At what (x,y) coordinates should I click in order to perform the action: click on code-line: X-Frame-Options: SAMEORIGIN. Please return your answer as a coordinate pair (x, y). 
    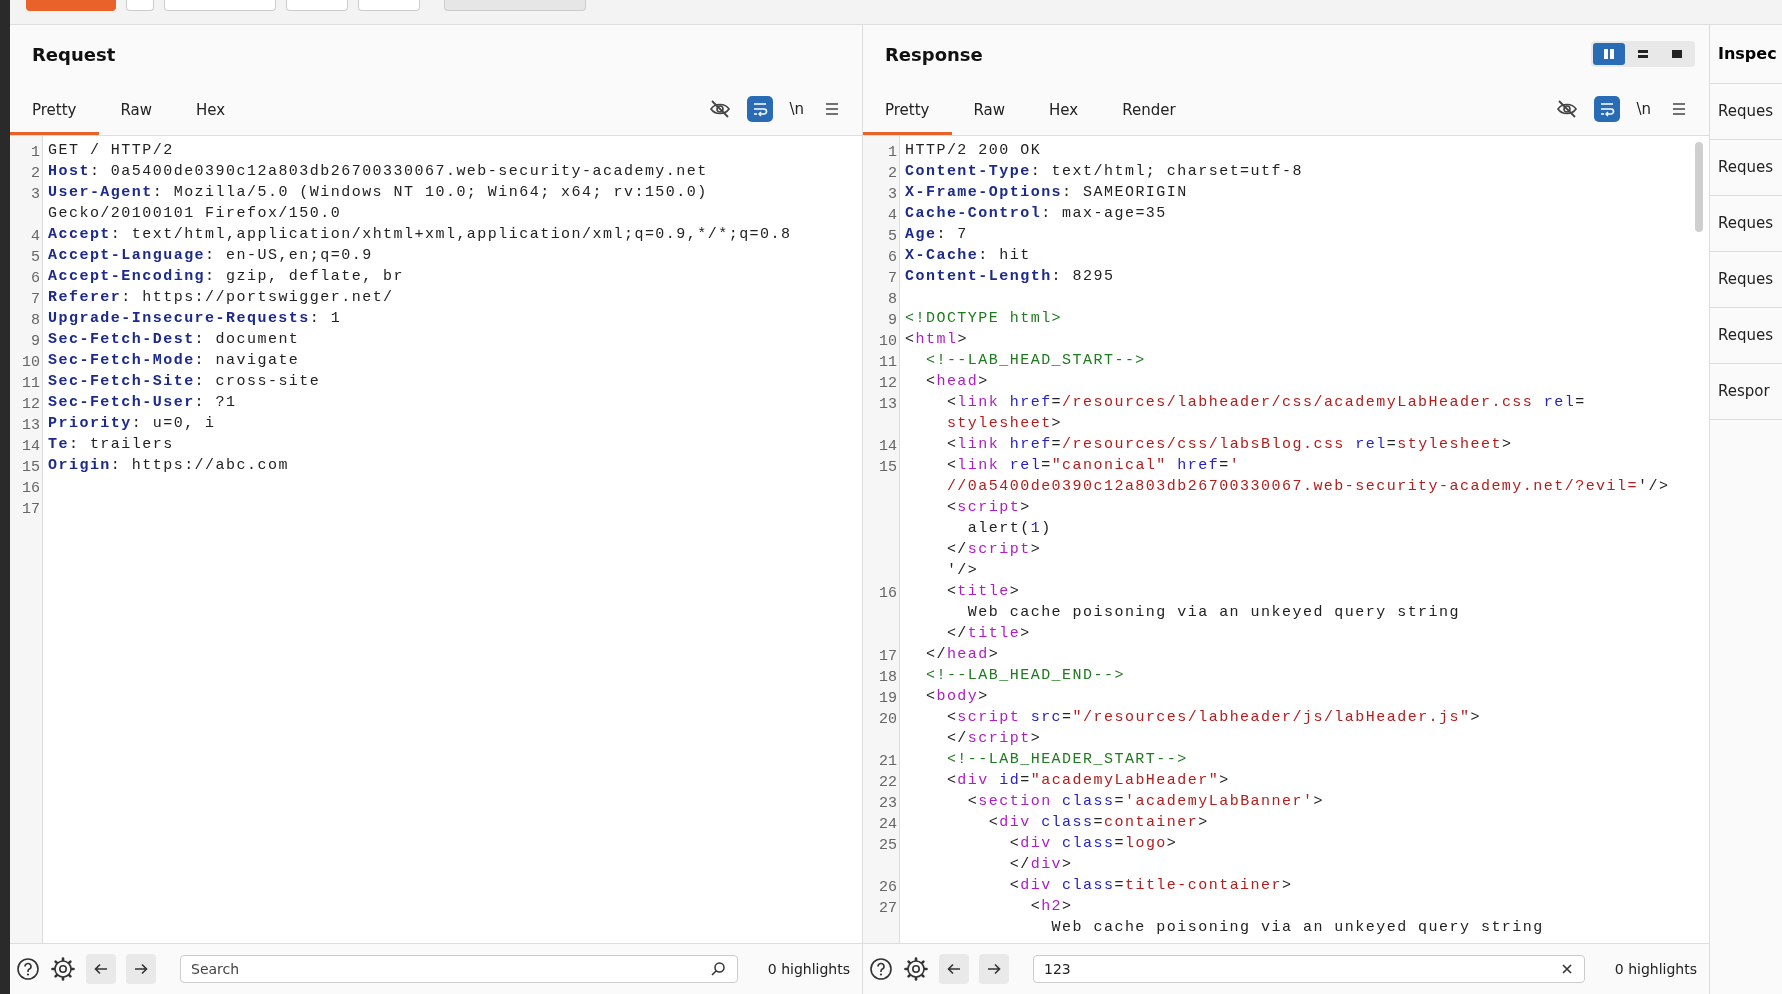
    Looking at the image, I should click on (1046, 192).